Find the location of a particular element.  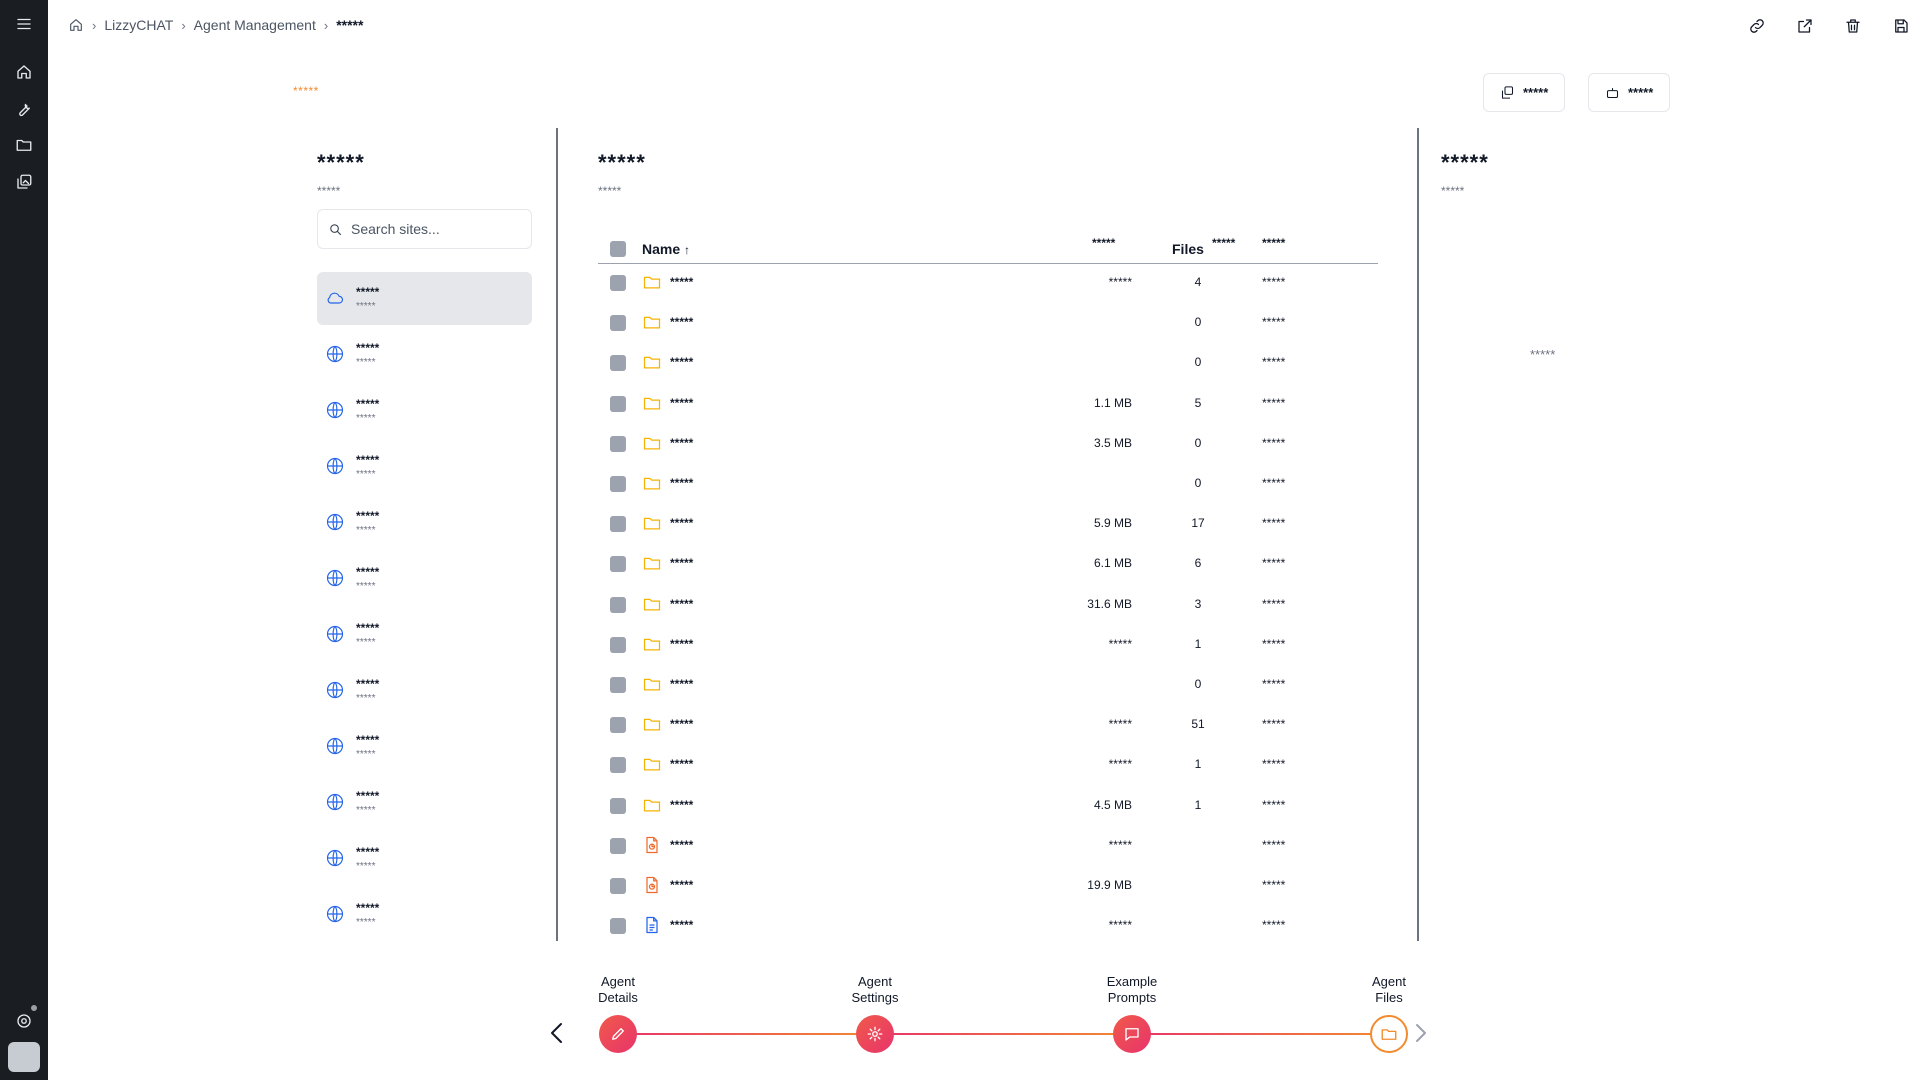

site-search-box is located at coordinates (424, 229).